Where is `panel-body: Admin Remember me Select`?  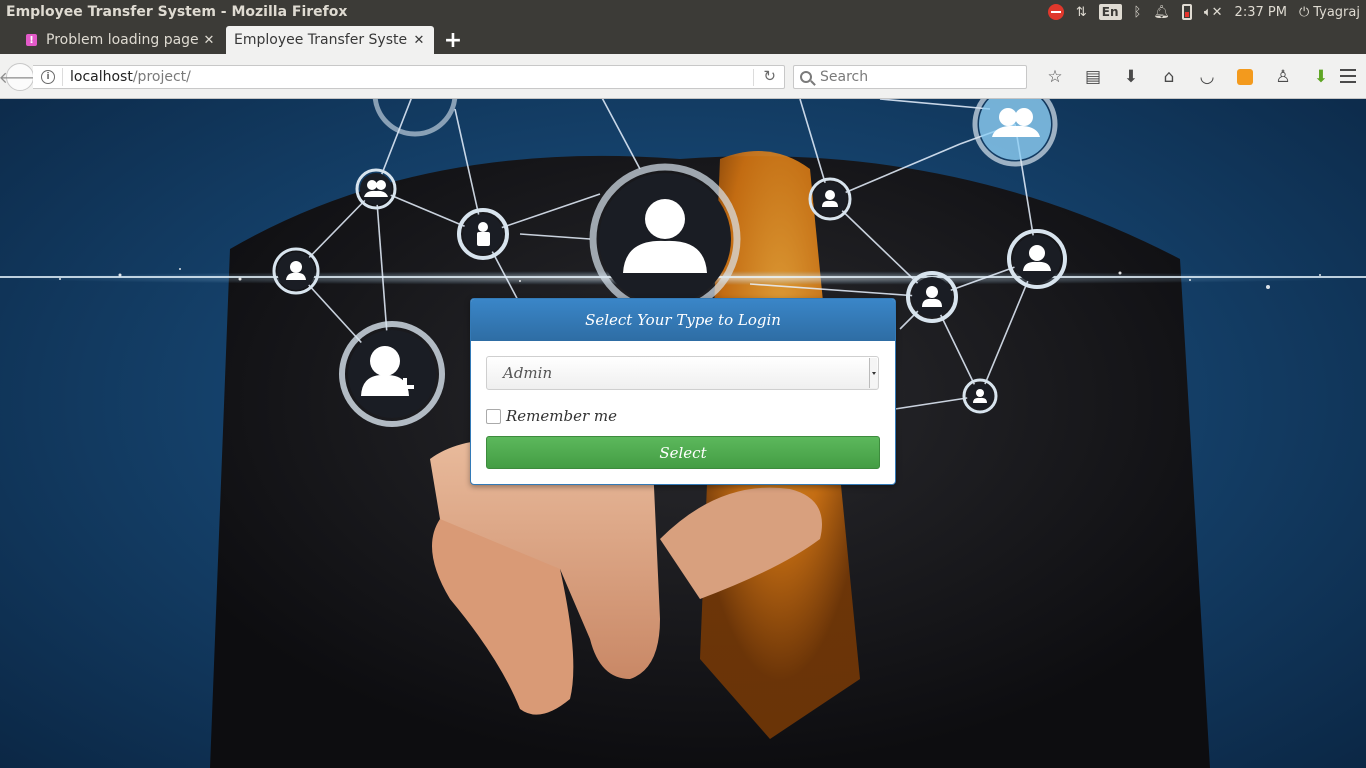 panel-body: Admin Remember me Select is located at coordinates (683, 412).